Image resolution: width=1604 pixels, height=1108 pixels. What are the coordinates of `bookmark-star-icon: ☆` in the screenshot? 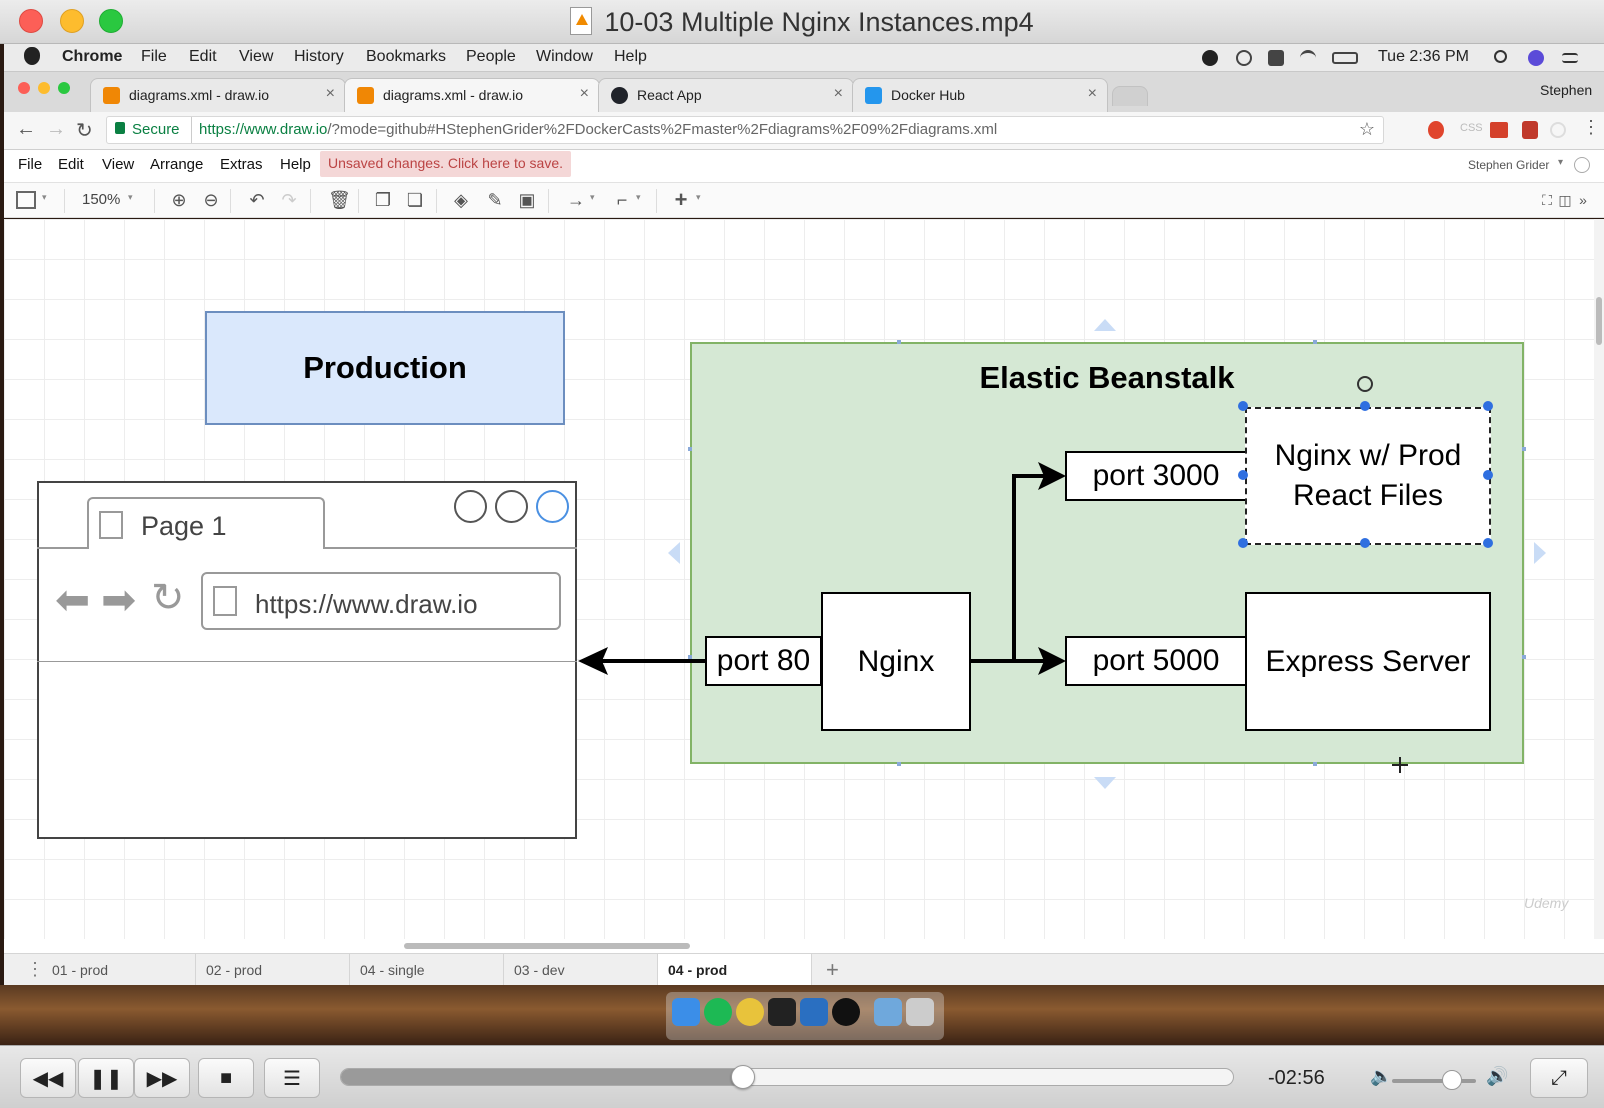 It's located at (1367, 129).